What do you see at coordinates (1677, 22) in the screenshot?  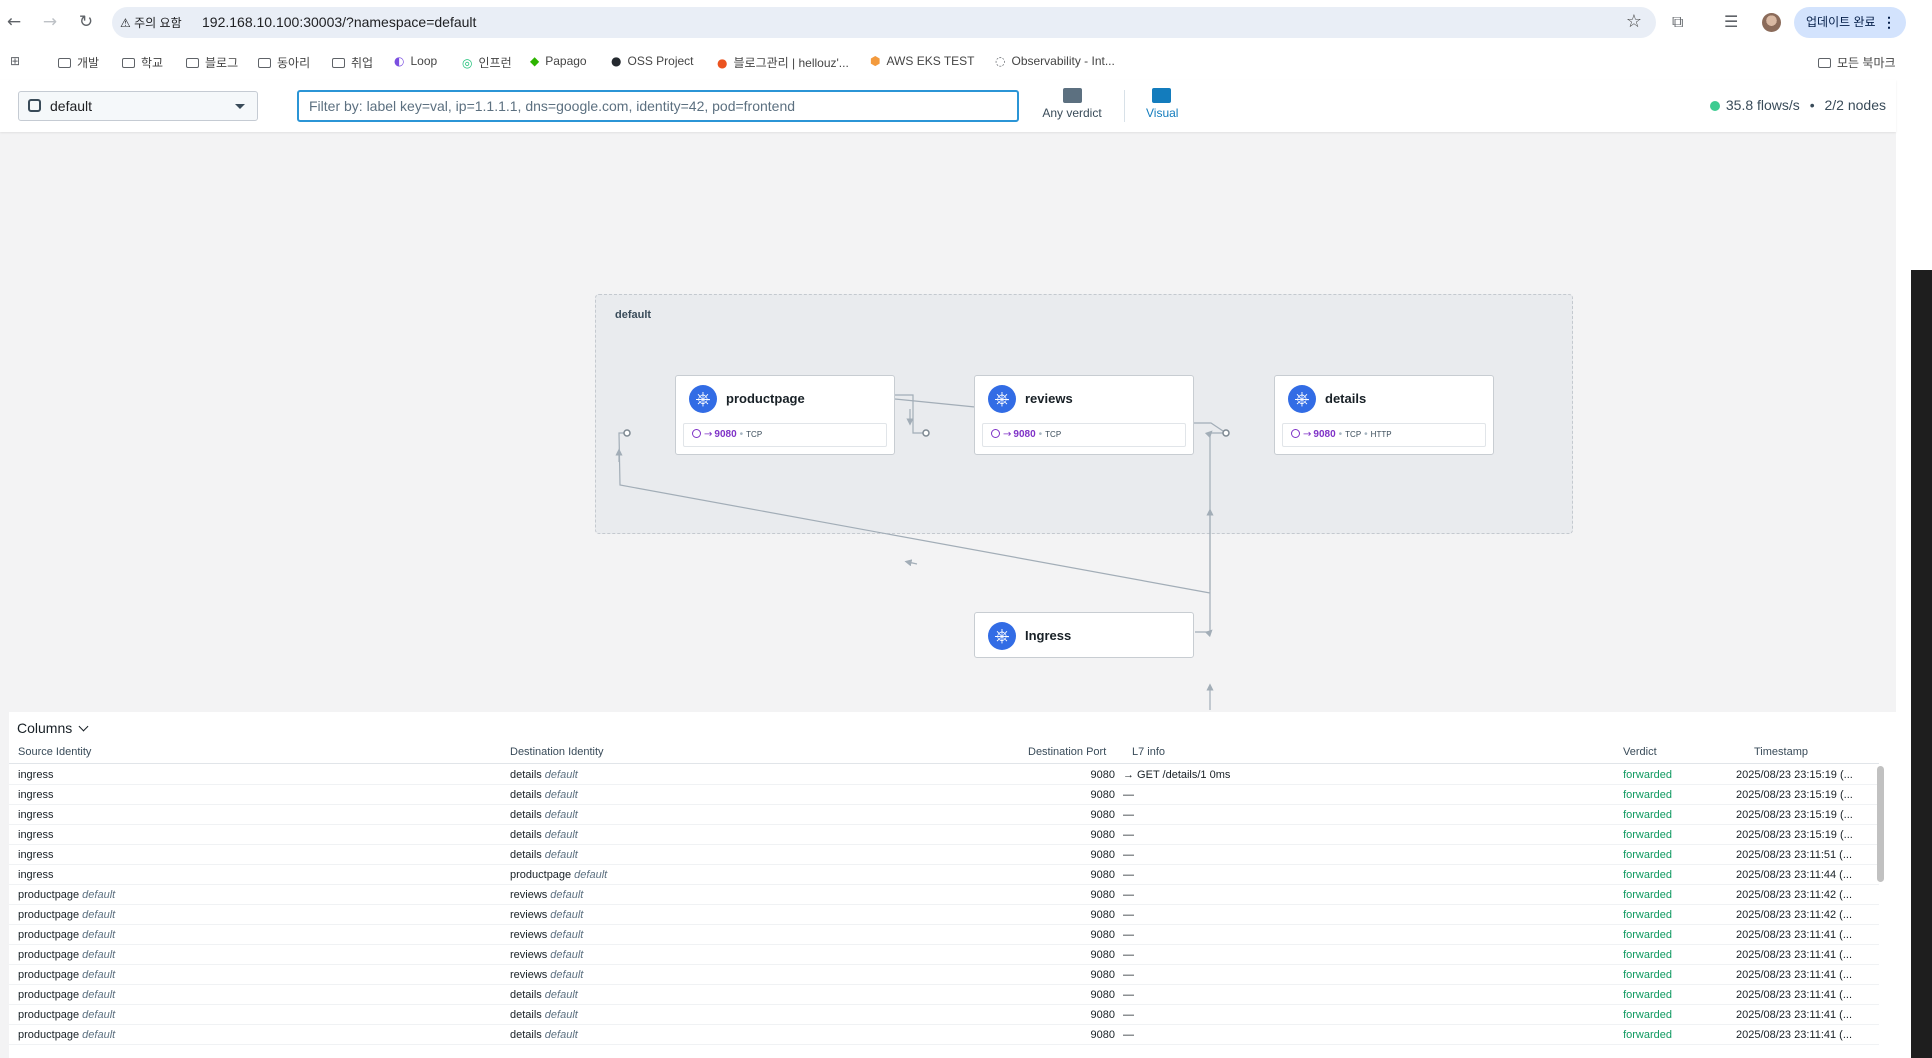 I see `extensions-icon: ⧉` at bounding box center [1677, 22].